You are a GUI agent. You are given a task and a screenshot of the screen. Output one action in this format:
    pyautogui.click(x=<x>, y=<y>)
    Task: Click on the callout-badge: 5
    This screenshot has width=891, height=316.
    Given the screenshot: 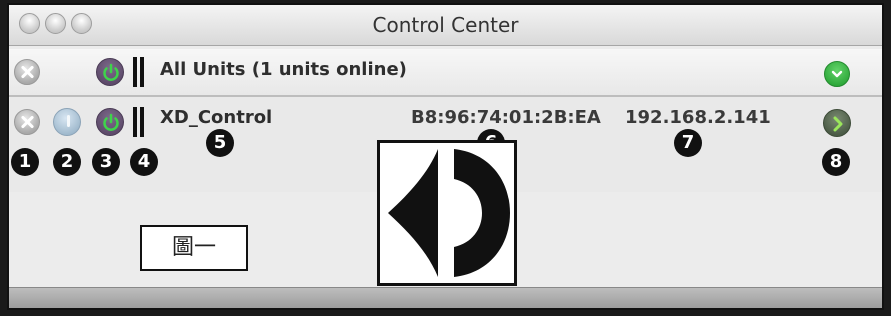 What is the action you would take?
    pyautogui.click(x=220, y=143)
    